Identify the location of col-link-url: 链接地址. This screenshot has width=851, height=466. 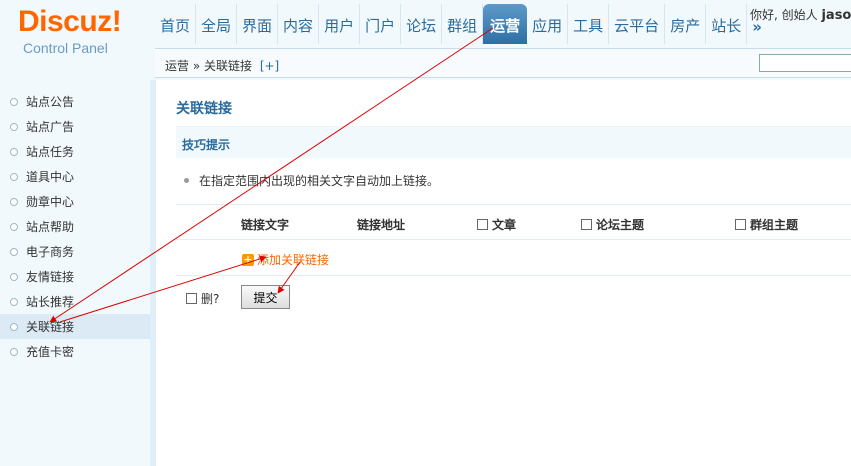
(381, 225).